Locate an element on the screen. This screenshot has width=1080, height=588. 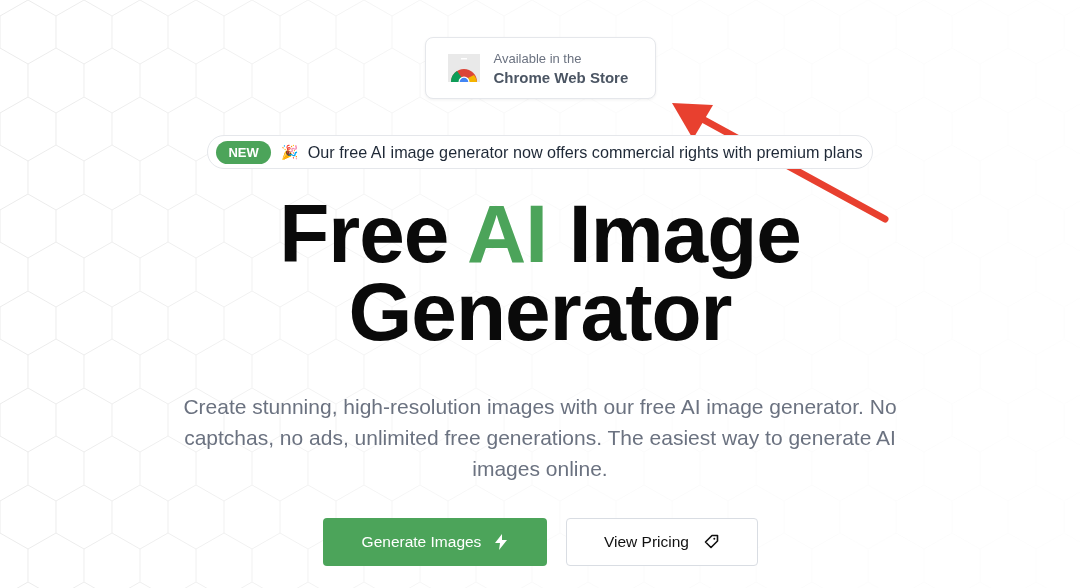
description: Create stunning, high-resolution images with our free AI image generator. No captchas, no ads, unlimited free generations. The easiest way to generate AI images online. is located at coordinates (540, 438).